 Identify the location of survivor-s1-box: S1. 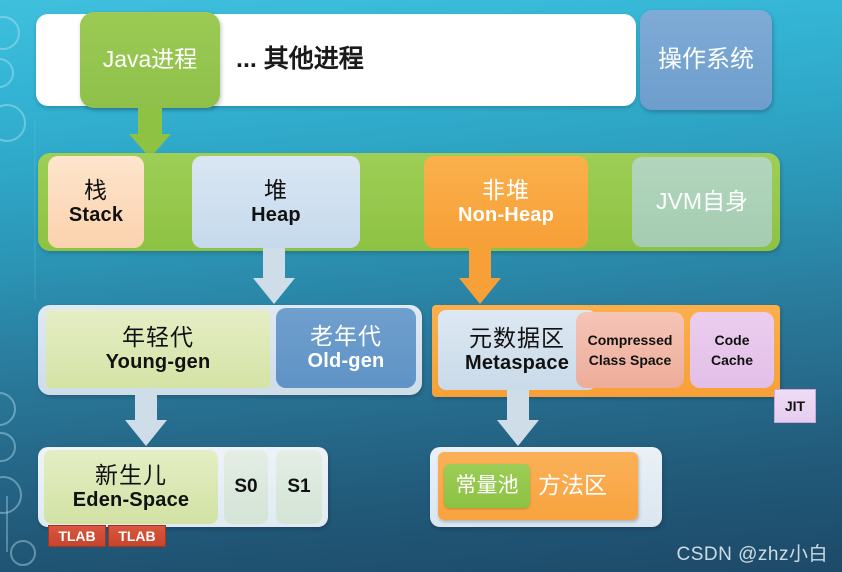
(299, 487).